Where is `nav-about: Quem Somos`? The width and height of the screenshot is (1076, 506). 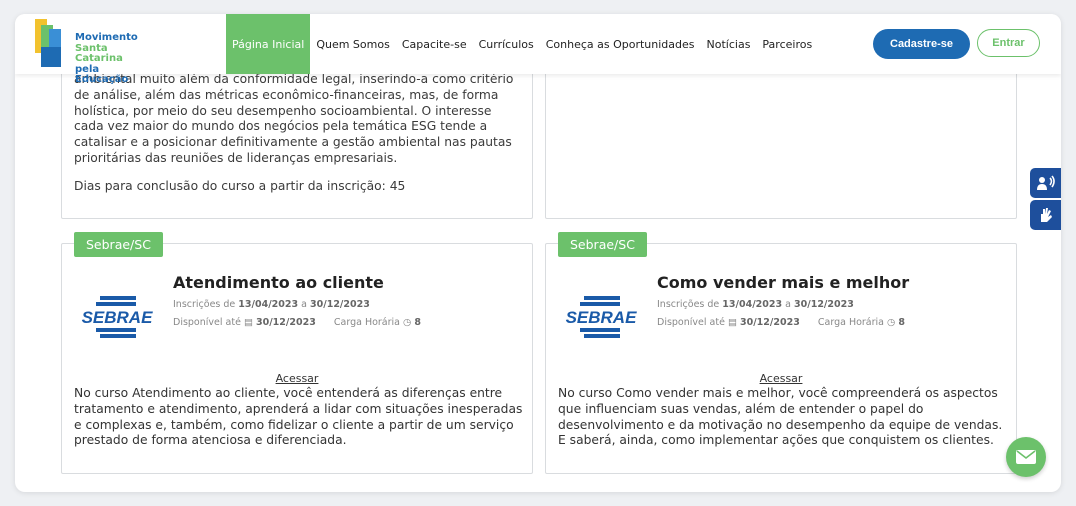
nav-about: Quem Somos is located at coordinates (353, 44).